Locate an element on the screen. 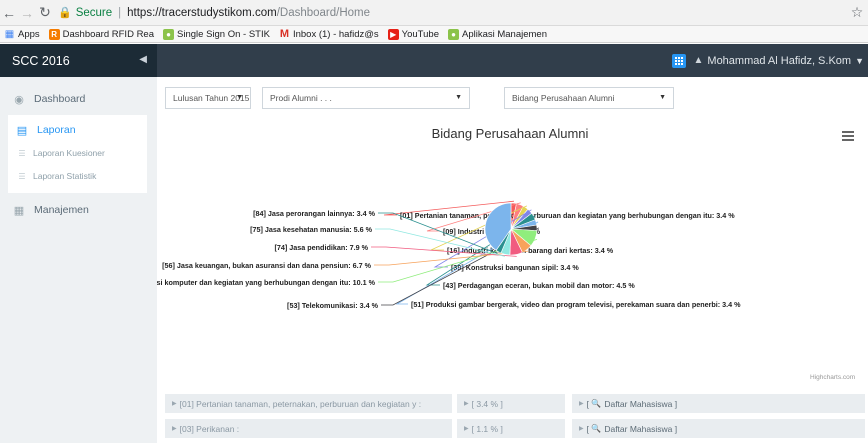 This screenshot has height=443, width=868. sidebar-item-laporan-kuesioner: ☰ Laporan Kuesioner is located at coordinates (77, 153).